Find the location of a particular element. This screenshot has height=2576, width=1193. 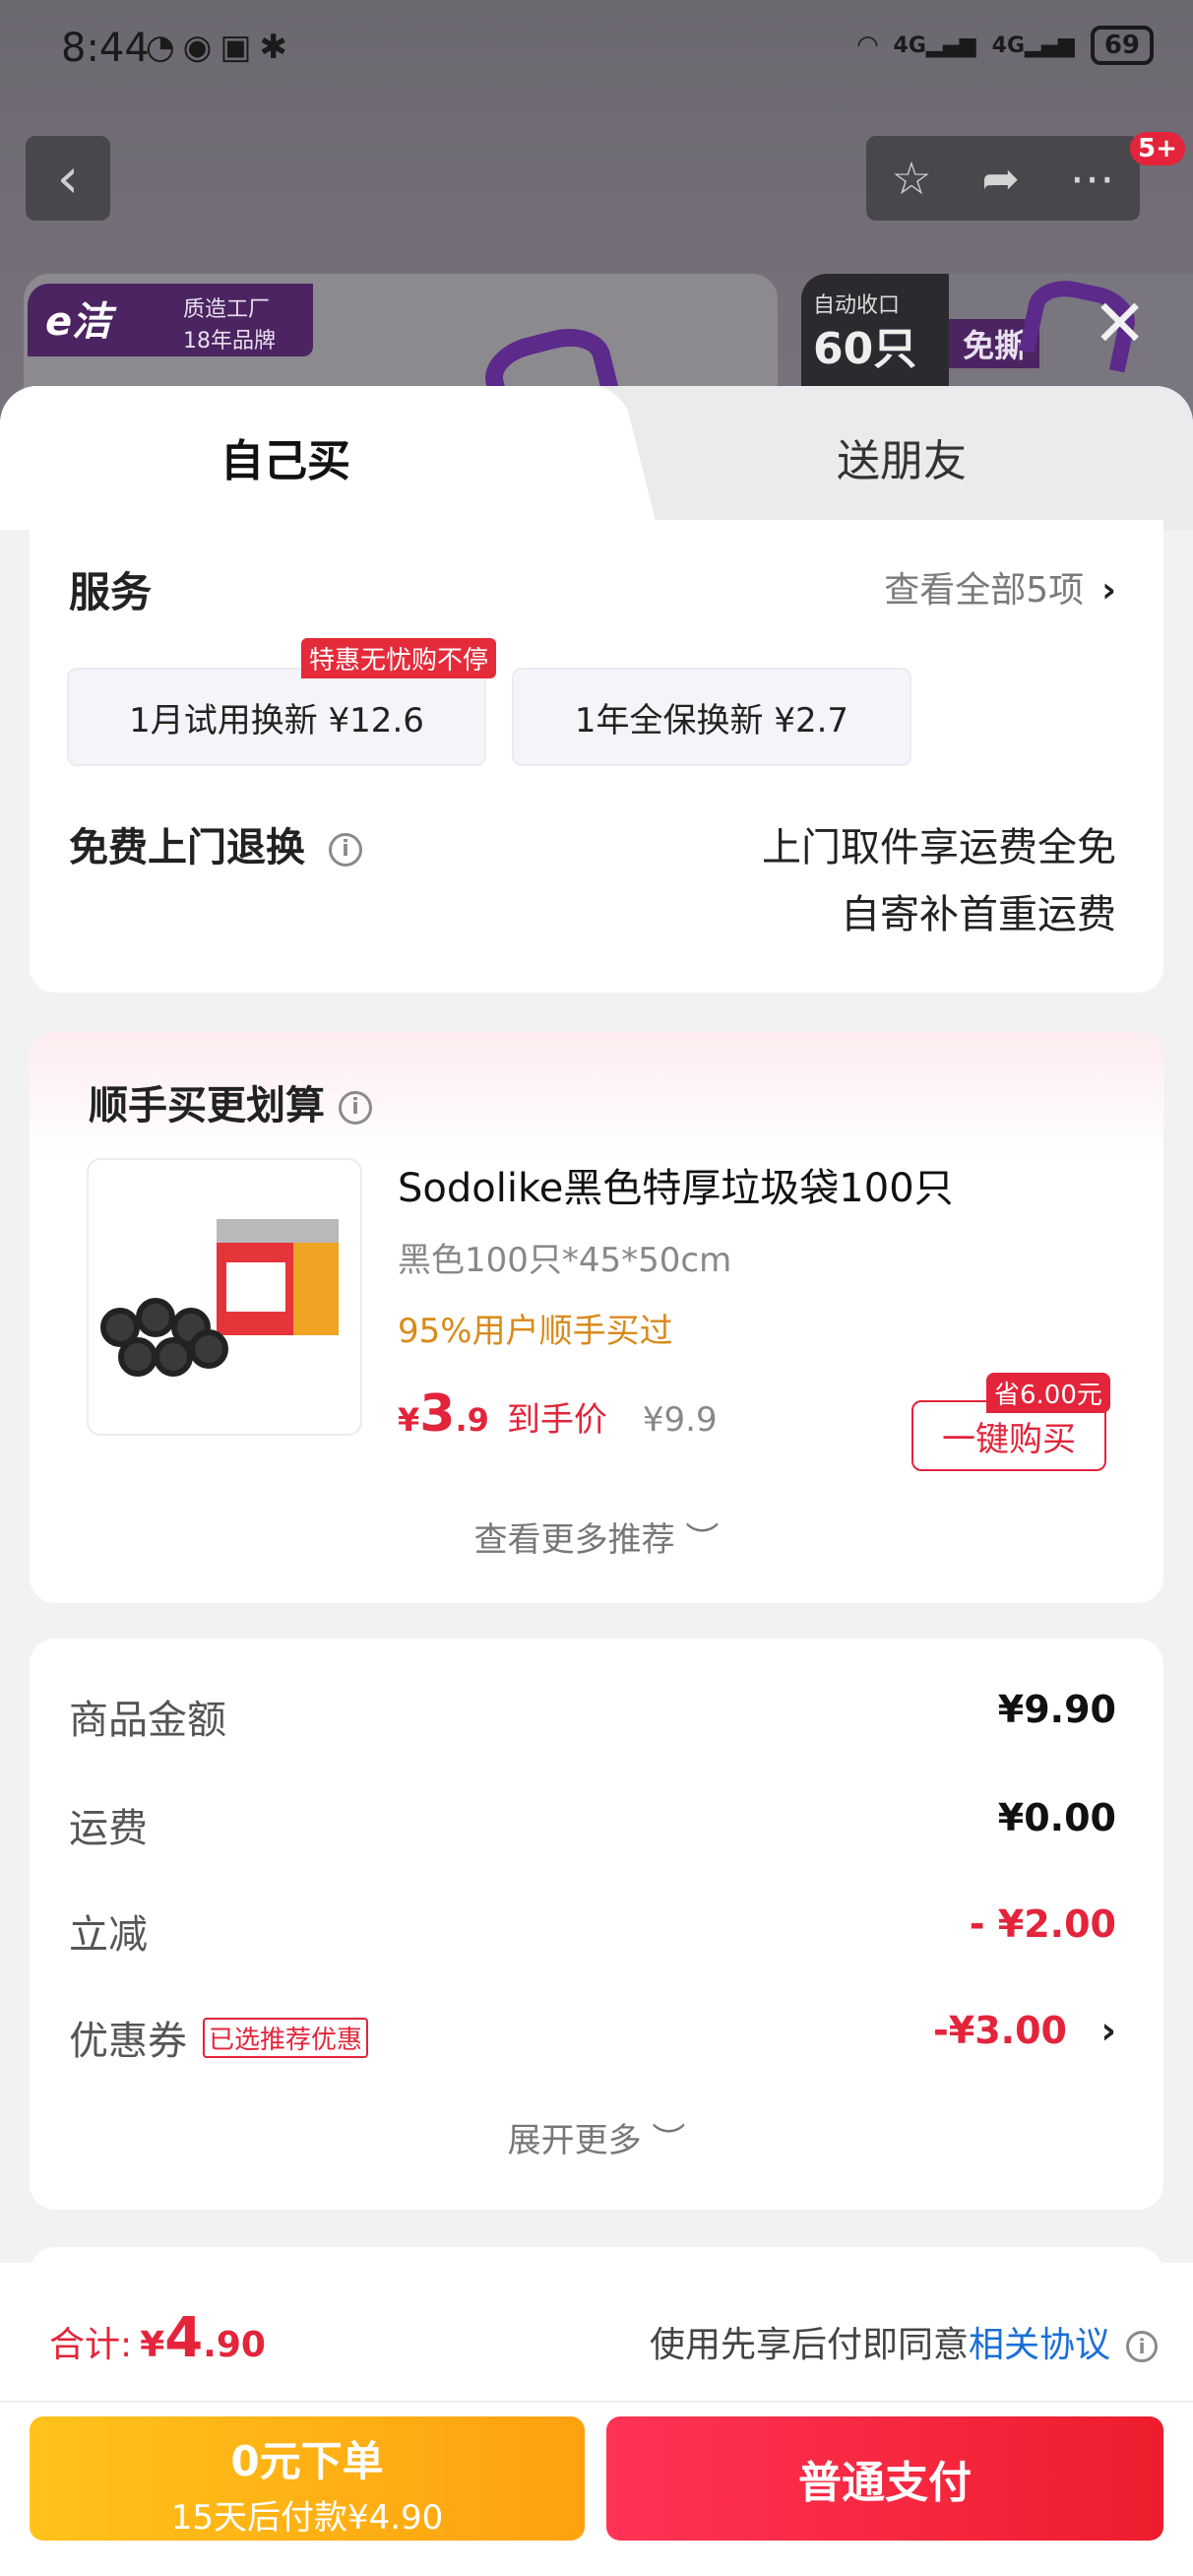

status-notification-icons: ◔◉▣✱ is located at coordinates (220, 47).